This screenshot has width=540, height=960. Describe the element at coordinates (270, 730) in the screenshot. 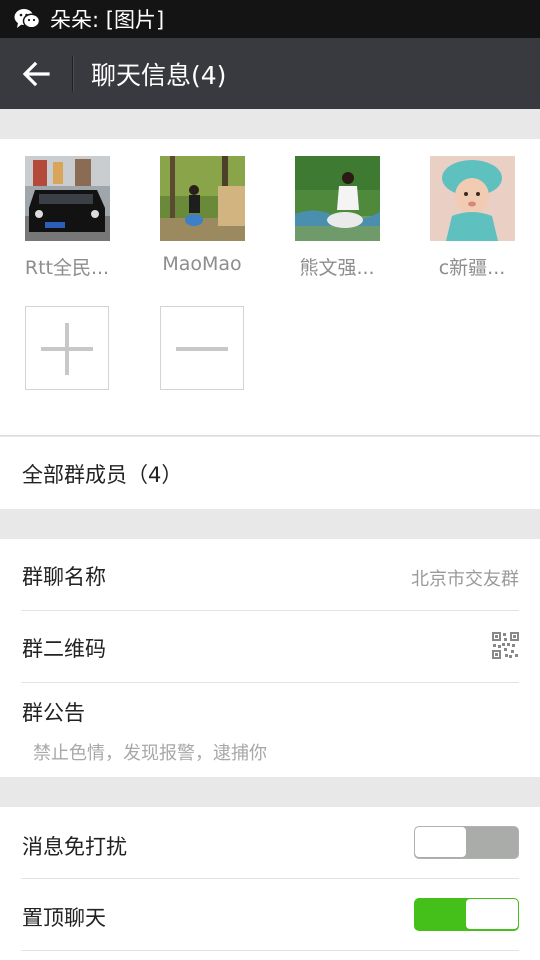

I see `announcement-row: 群公告 禁止色情，发现报警，逮捕你` at that location.